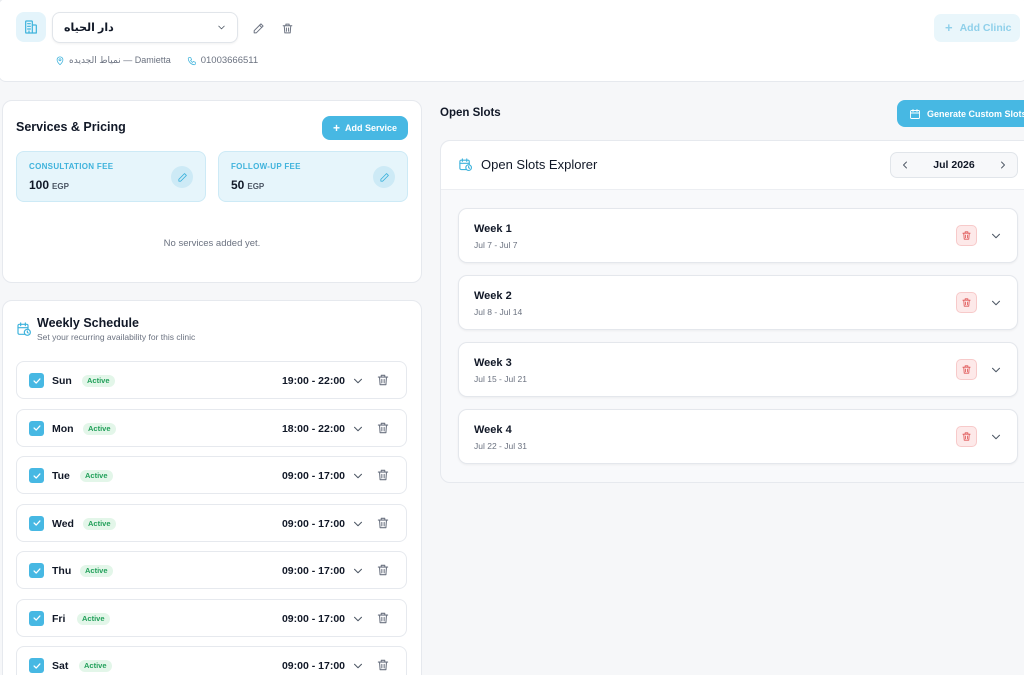 The width and height of the screenshot is (1024, 675). I want to click on no-services-text: No services added yet., so click(212, 243).